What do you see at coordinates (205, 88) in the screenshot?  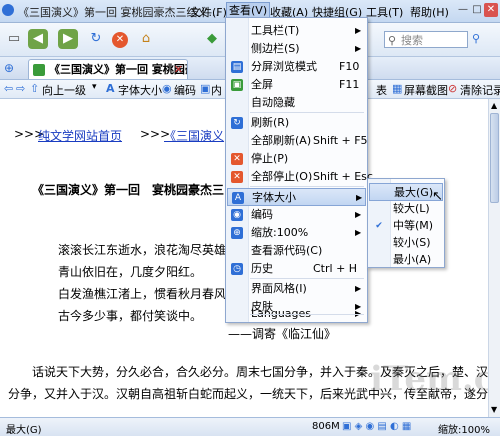 I see `inner-icon: ▣` at bounding box center [205, 88].